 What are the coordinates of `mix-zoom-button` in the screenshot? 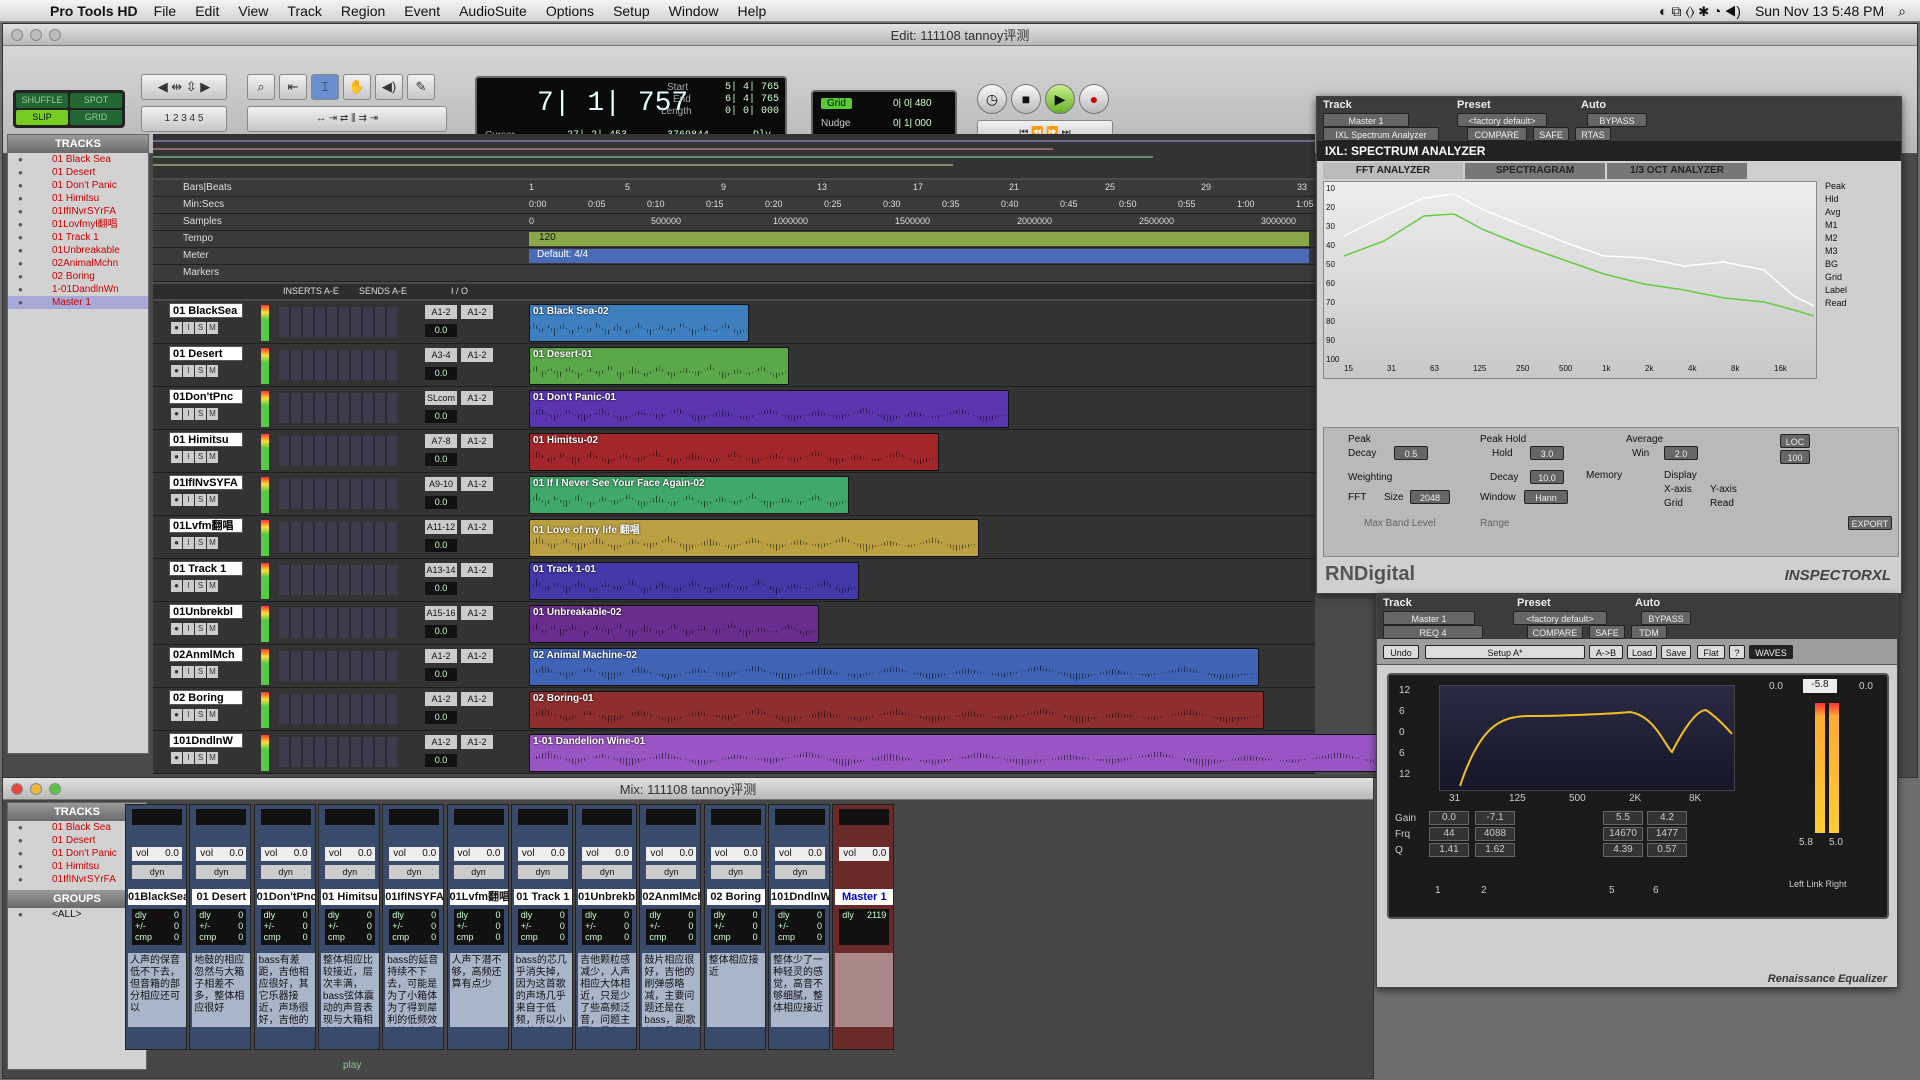 It's located at (55, 789).